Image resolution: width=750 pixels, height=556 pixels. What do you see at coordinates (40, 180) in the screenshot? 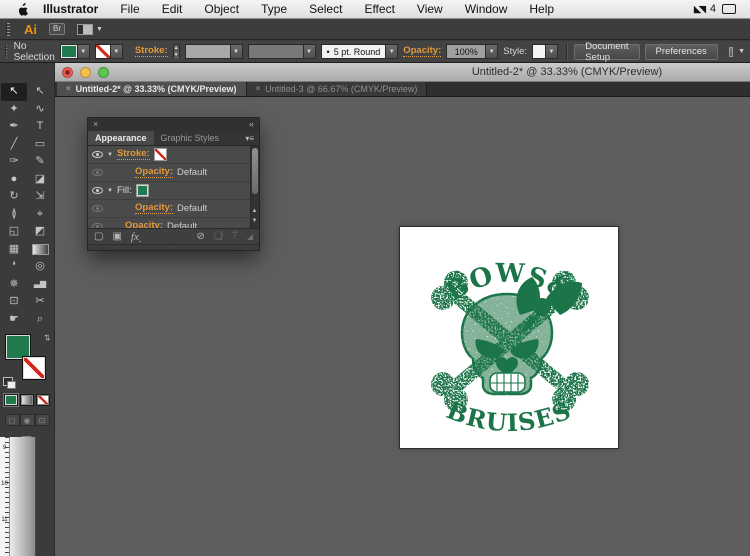
I see `eraser-tool: ◪` at bounding box center [40, 180].